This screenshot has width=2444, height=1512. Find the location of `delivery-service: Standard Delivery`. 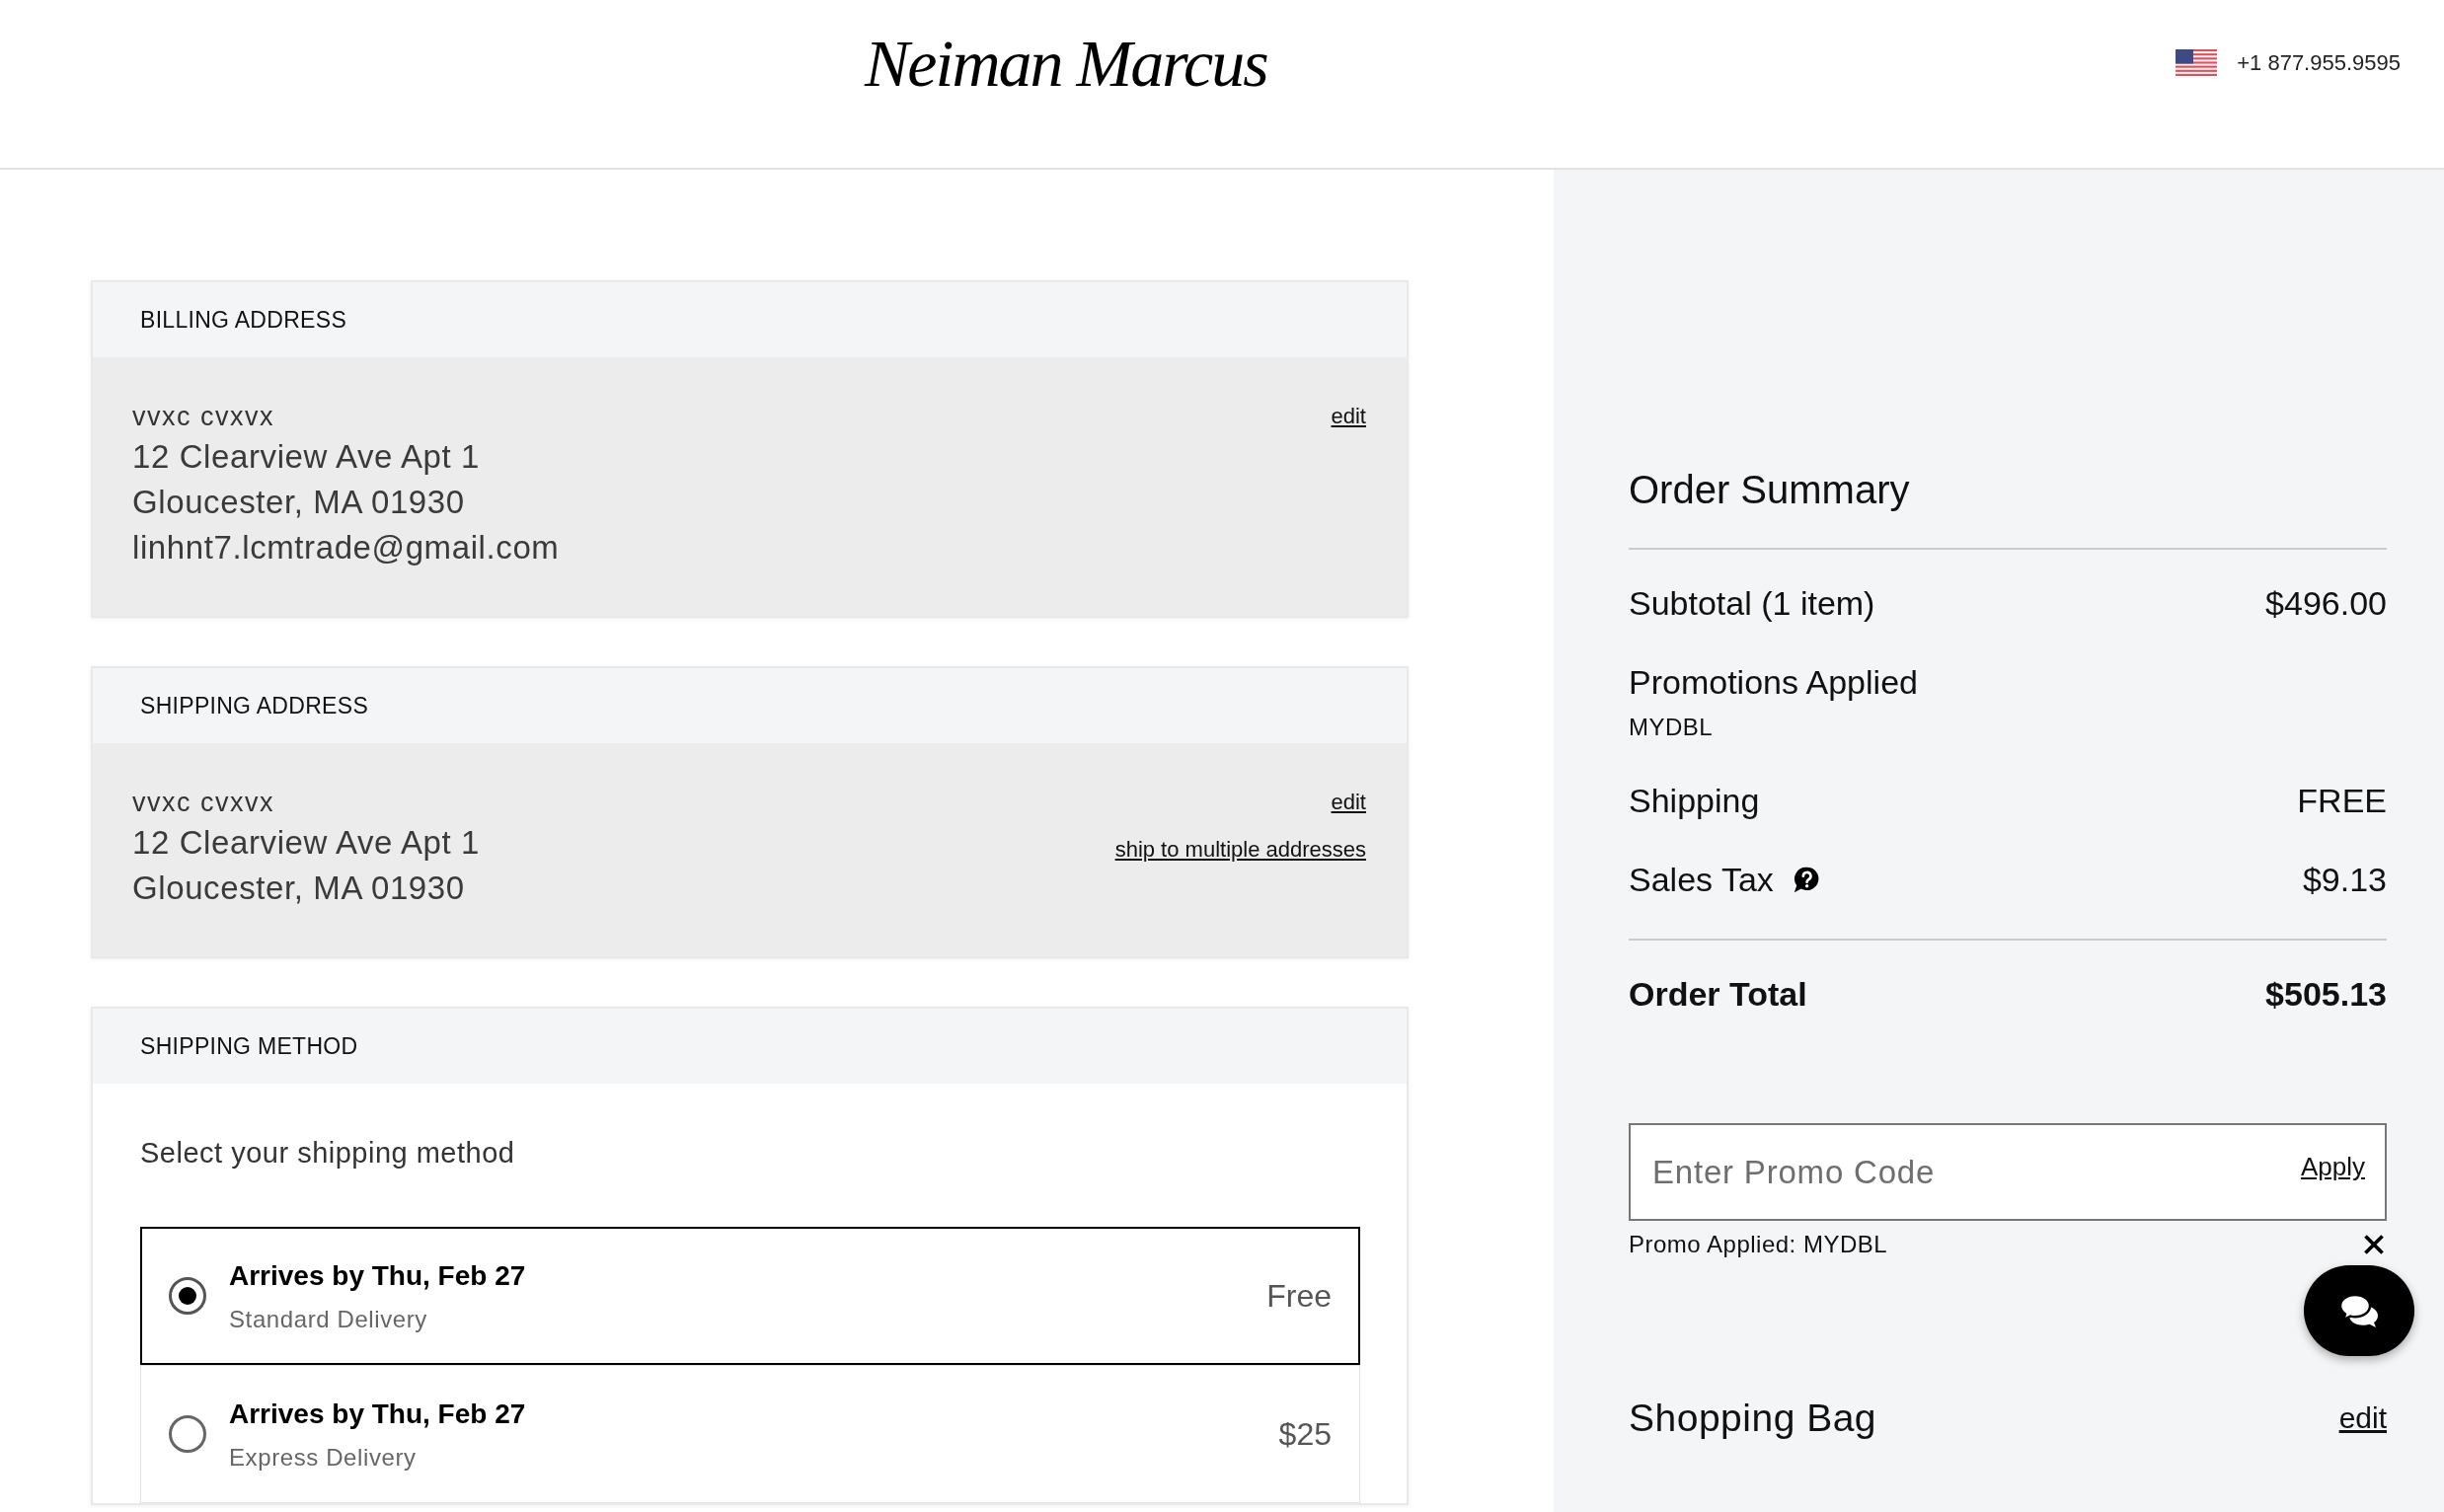

delivery-service: Standard Delivery is located at coordinates (328, 1319).